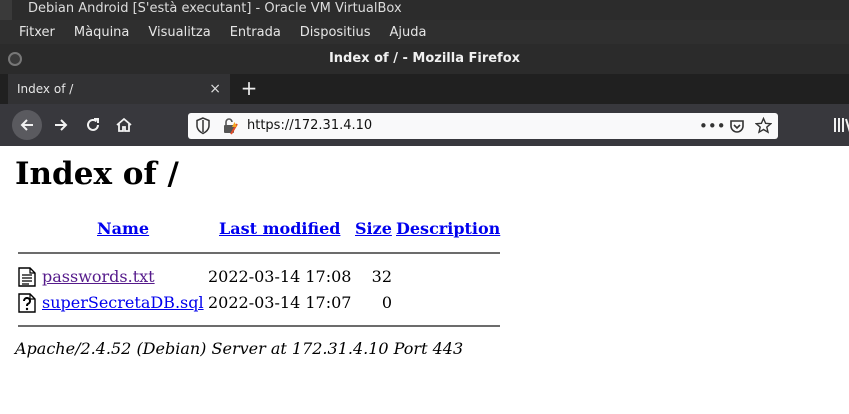  I want to click on arrow-left-icon, so click(26, 125).